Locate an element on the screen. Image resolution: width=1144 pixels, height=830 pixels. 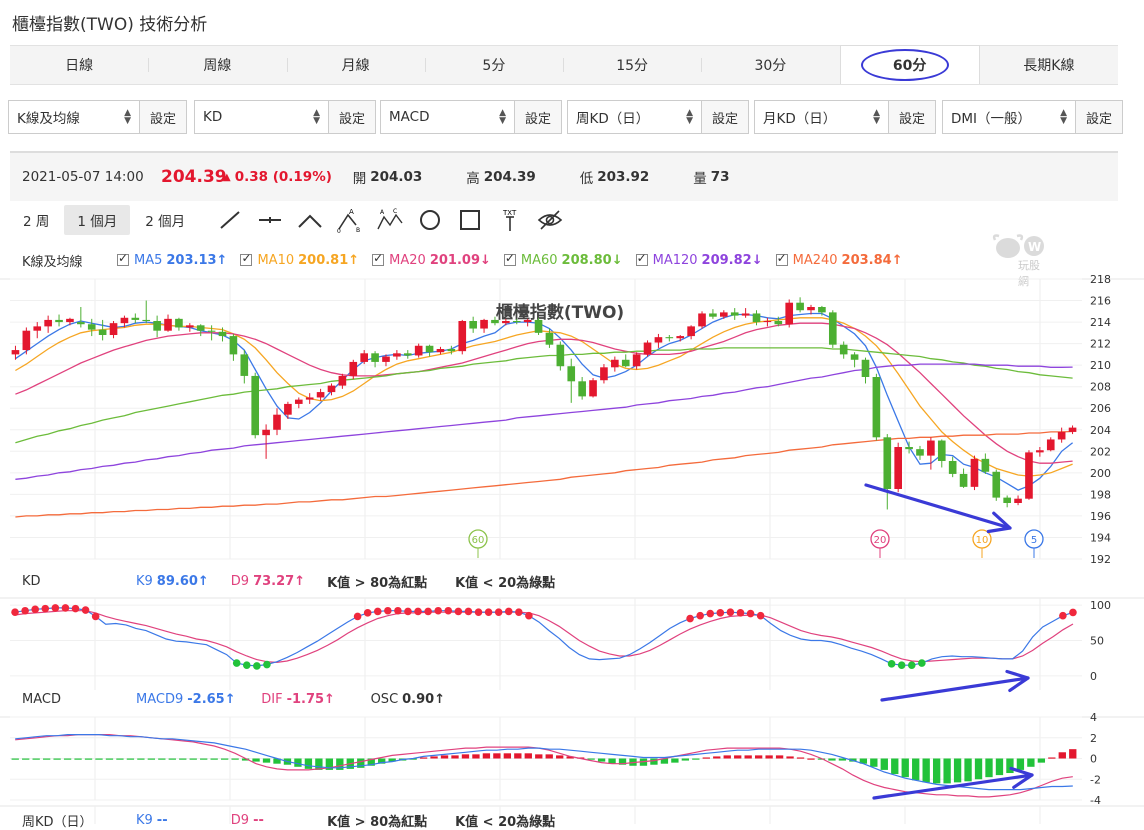
indicator-dropdown: K線及均線 ▲ ▼ is located at coordinates (74, 117).